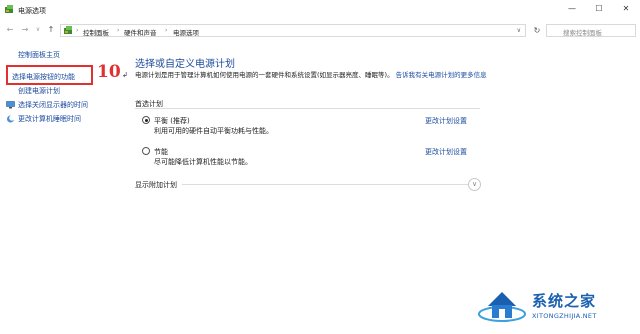 The width and height of the screenshot is (640, 334). Describe the element at coordinates (39, 55) in the screenshot. I see `sidebar-home-link: 控制面板主页` at that location.